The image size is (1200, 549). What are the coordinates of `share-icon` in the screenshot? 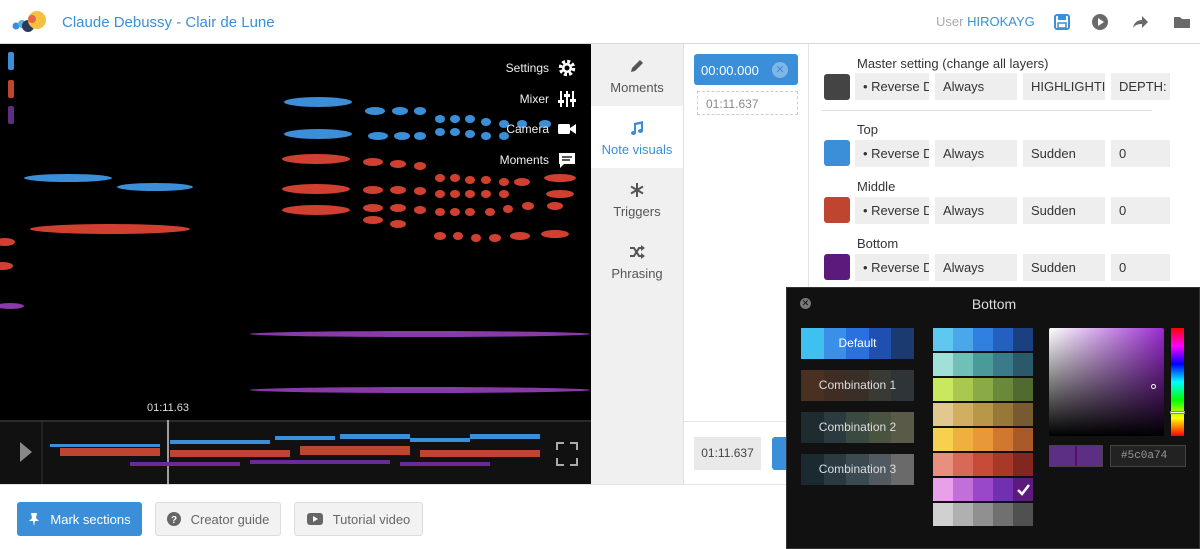 It's located at (1140, 22).